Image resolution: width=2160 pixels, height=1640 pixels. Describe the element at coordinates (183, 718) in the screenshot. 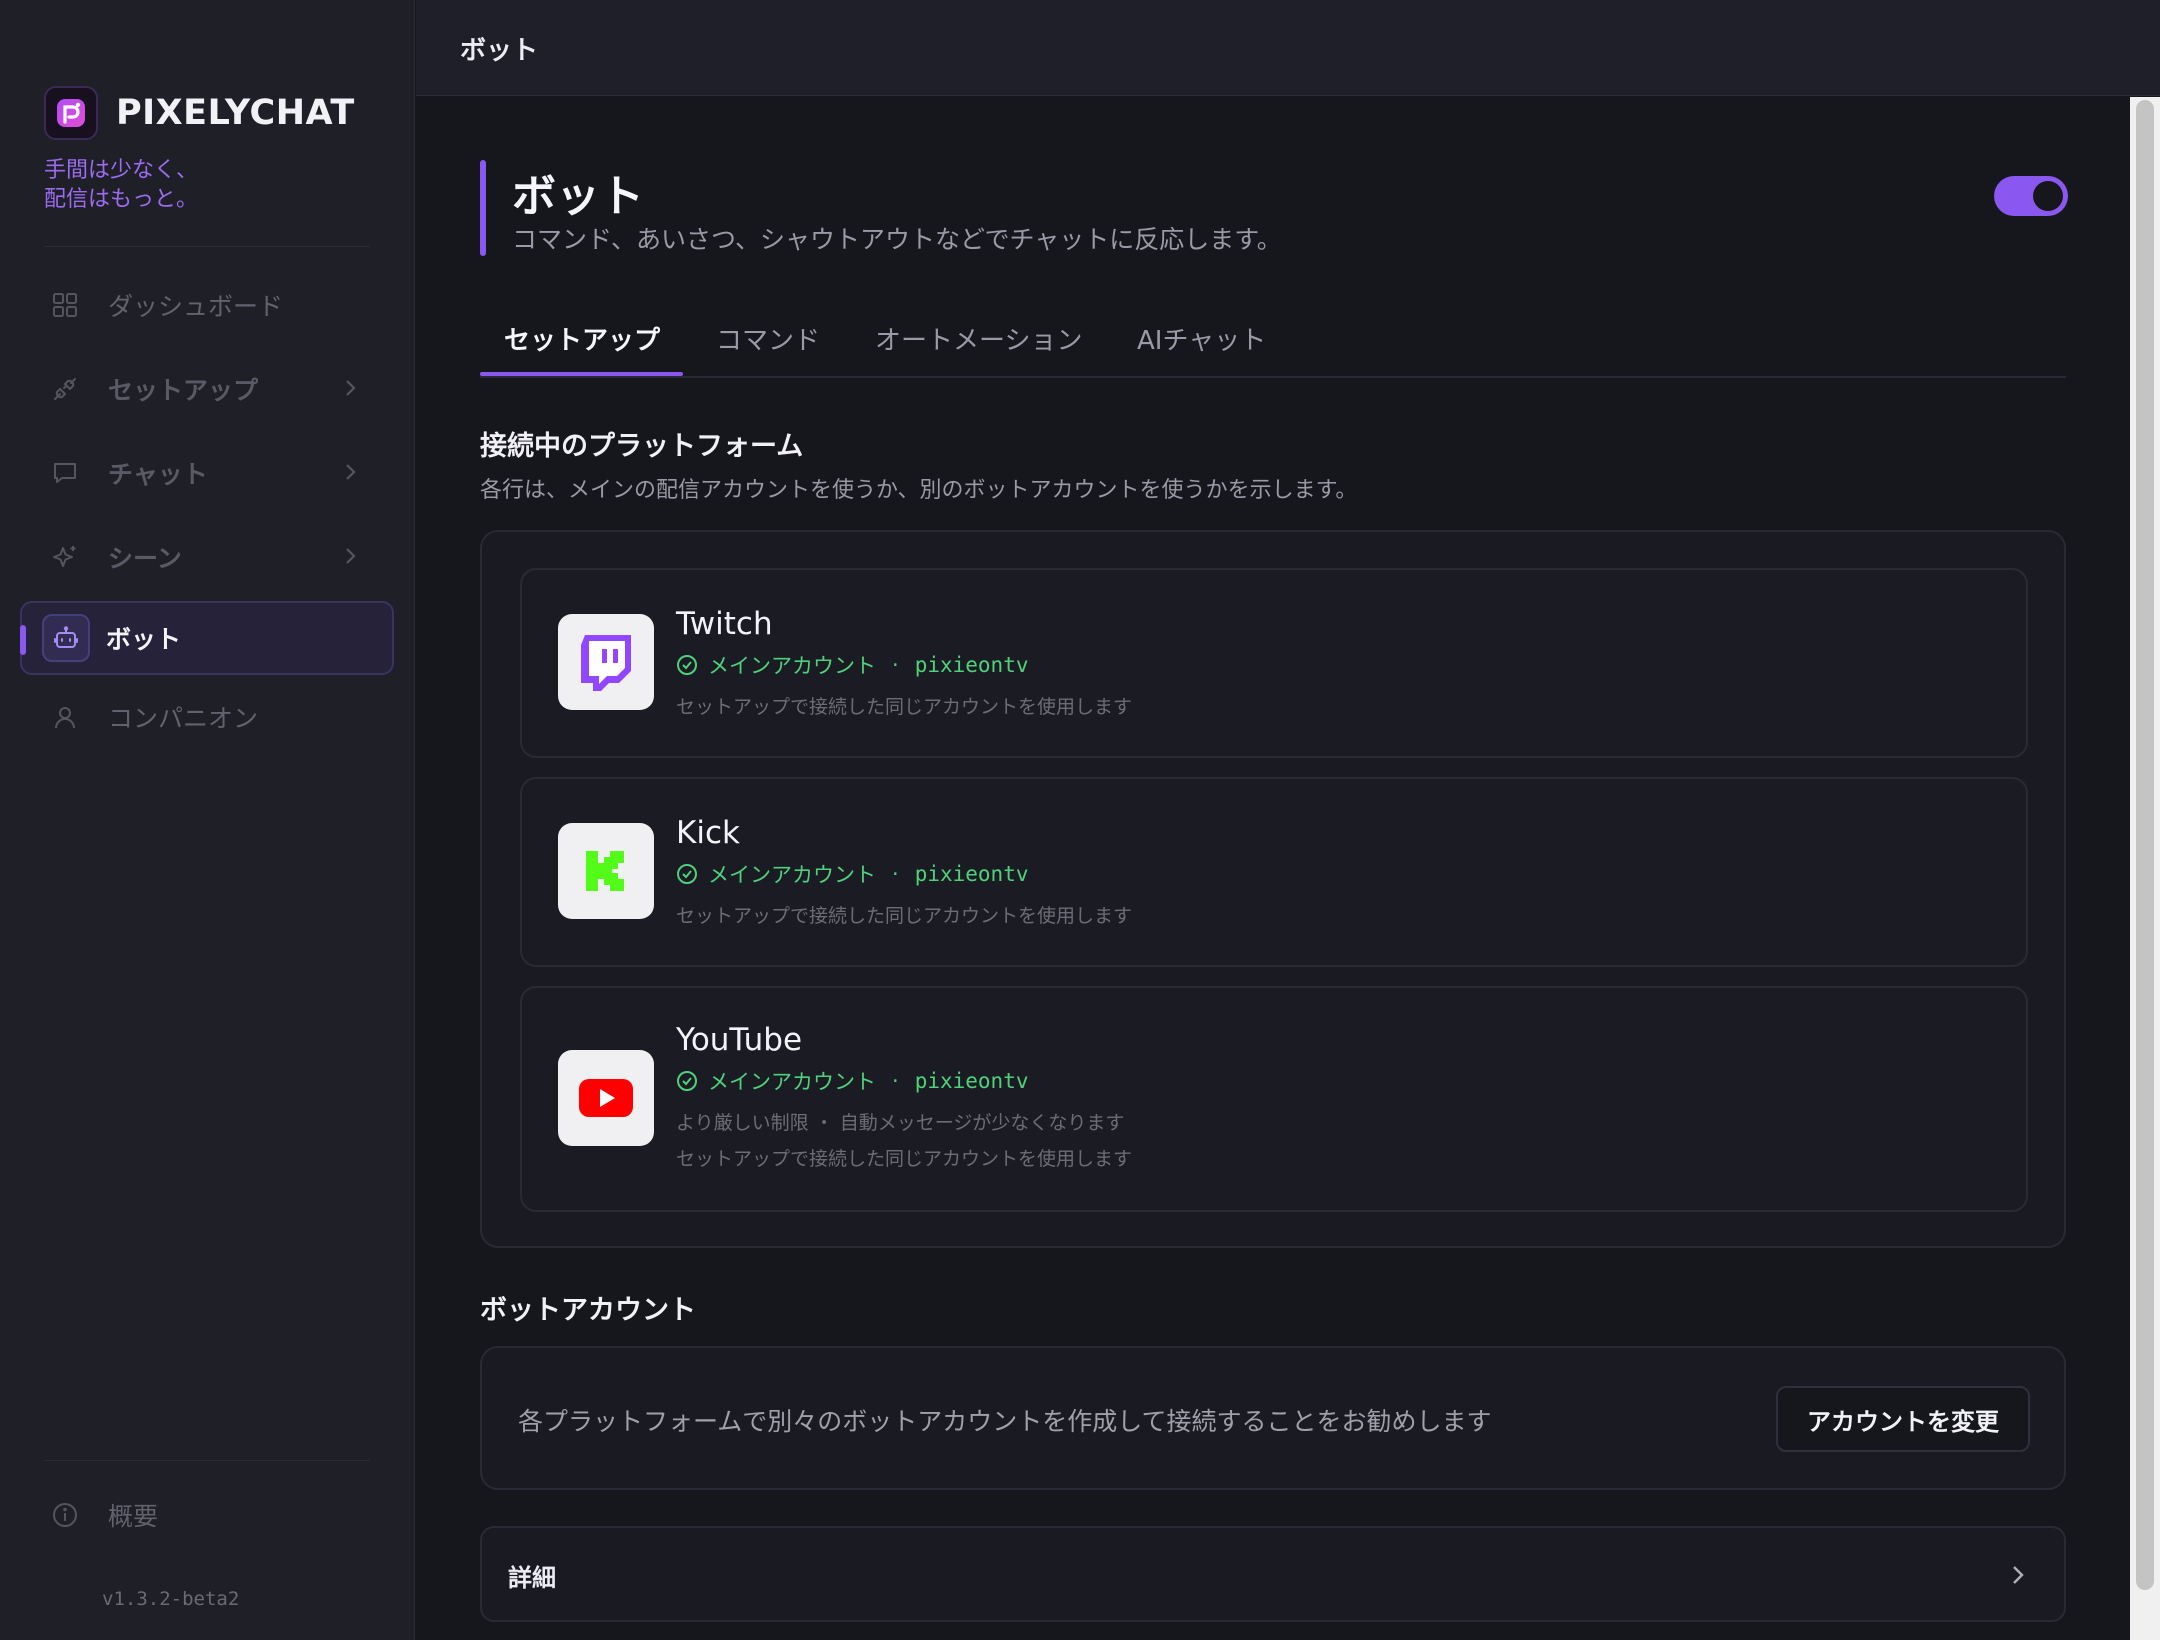

I see `sidebar-item-label: コンパニオン` at that location.